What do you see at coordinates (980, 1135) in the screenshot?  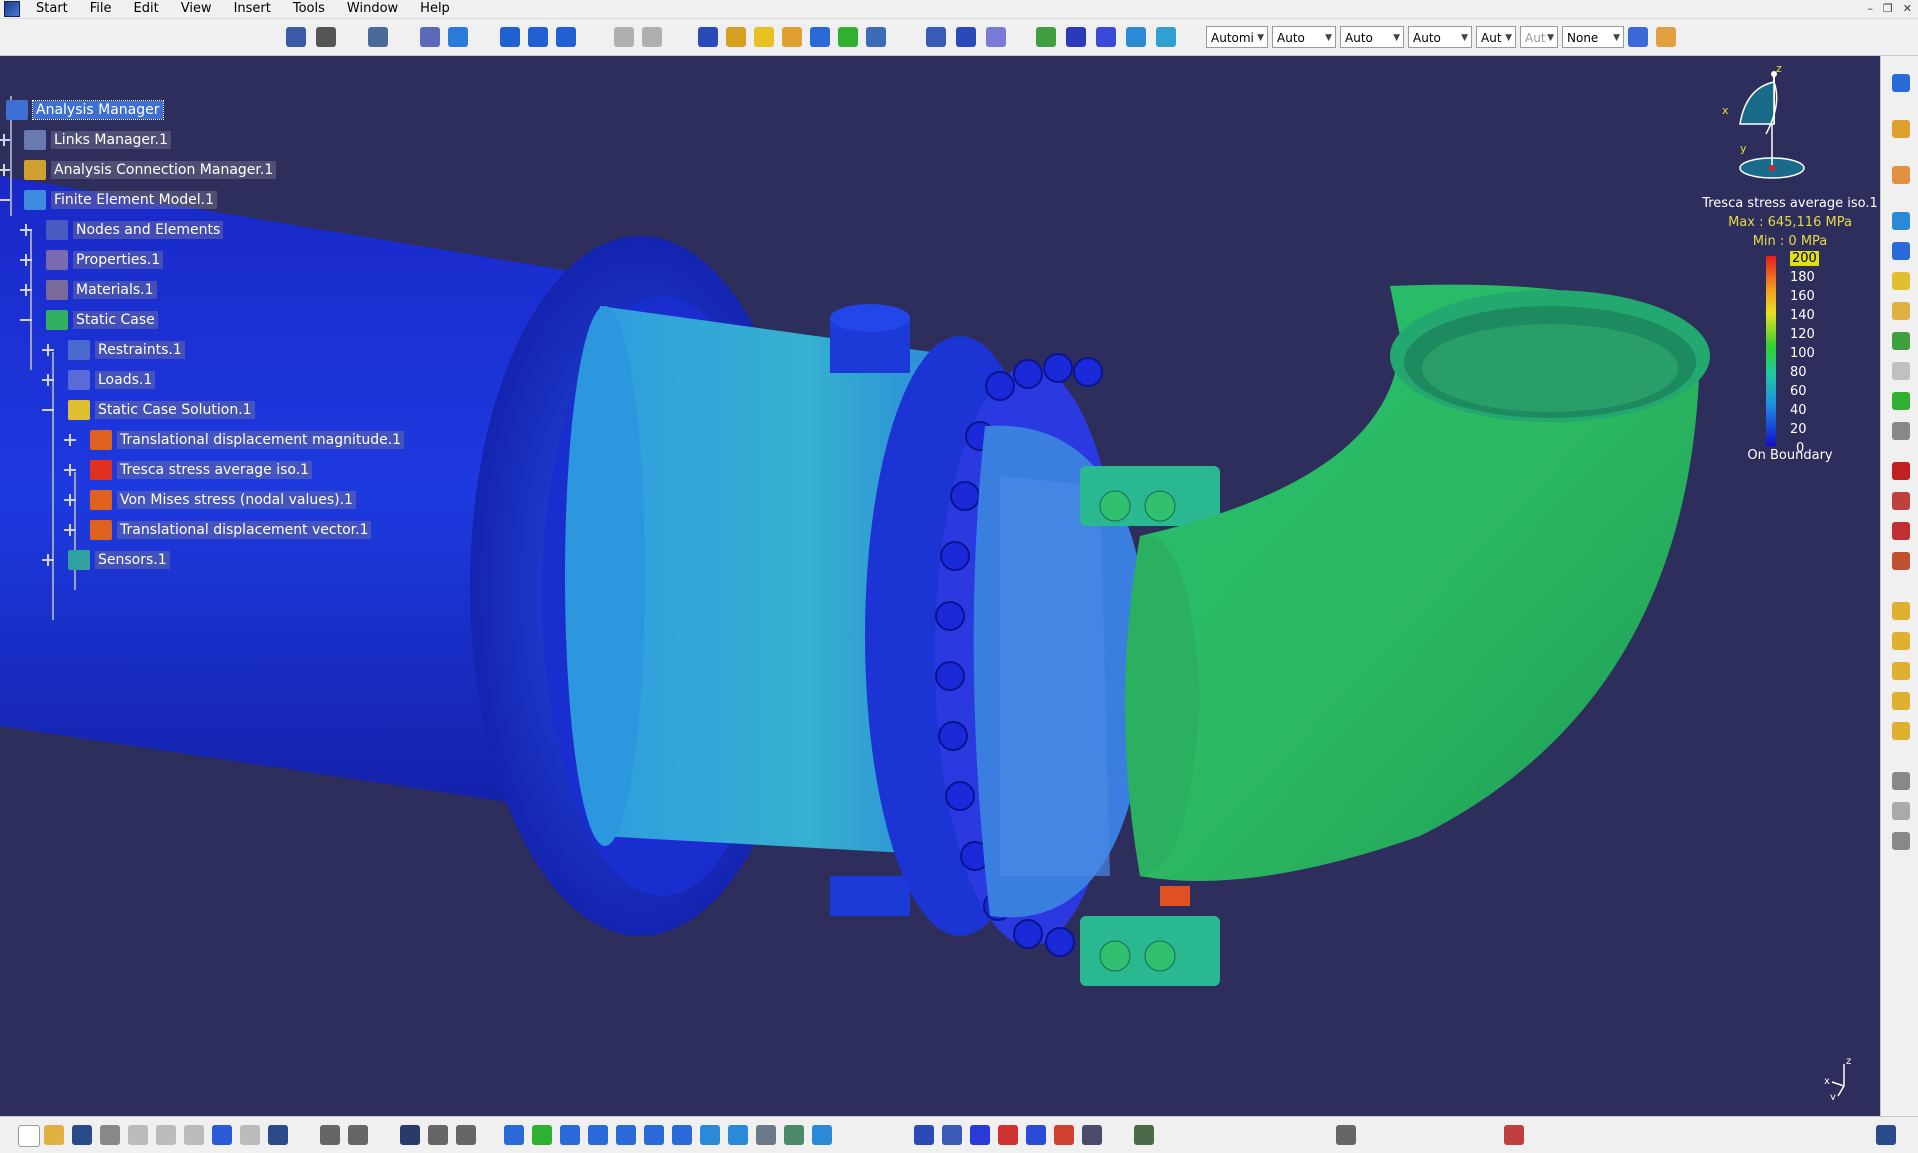 I see `connection-bar-icon` at bounding box center [980, 1135].